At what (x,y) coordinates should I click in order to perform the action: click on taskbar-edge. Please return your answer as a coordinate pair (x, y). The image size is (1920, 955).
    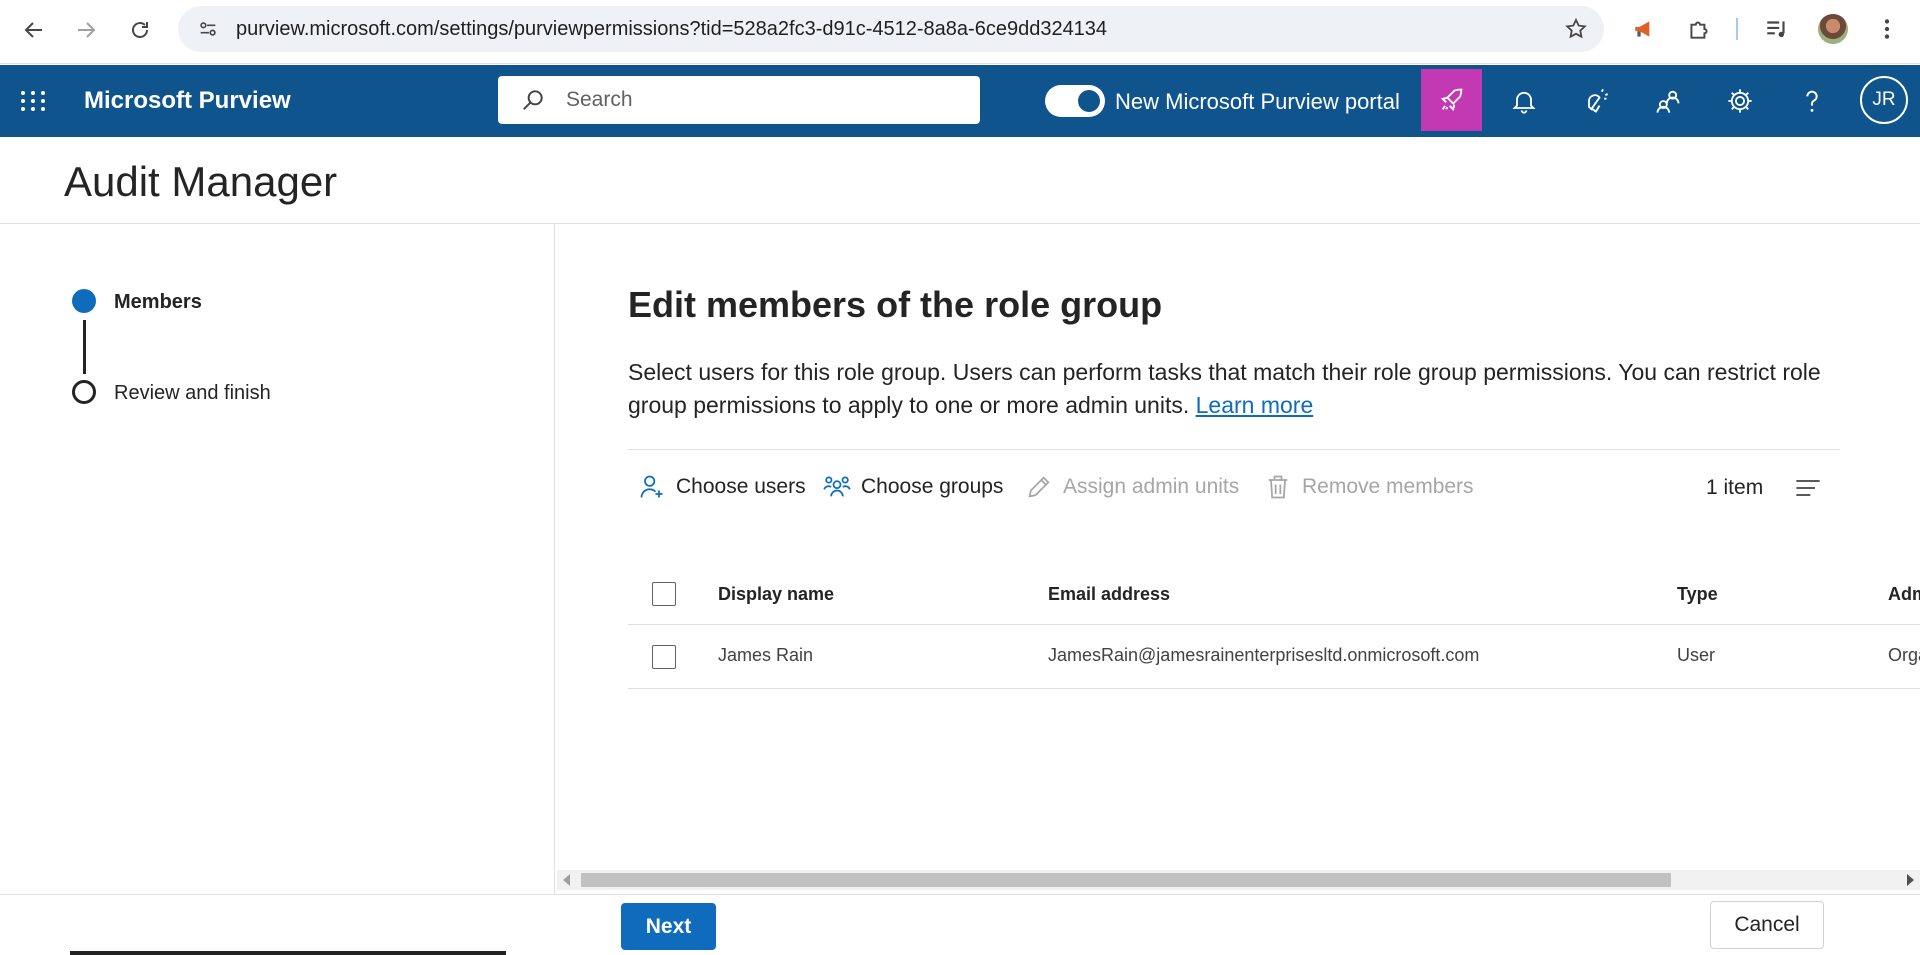
    Looking at the image, I should click on (288, 953).